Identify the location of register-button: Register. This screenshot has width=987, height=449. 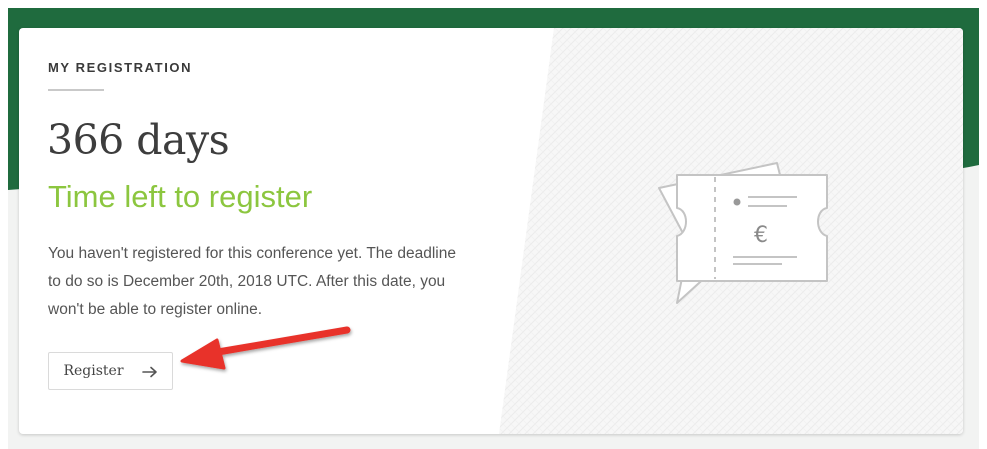
(110, 371).